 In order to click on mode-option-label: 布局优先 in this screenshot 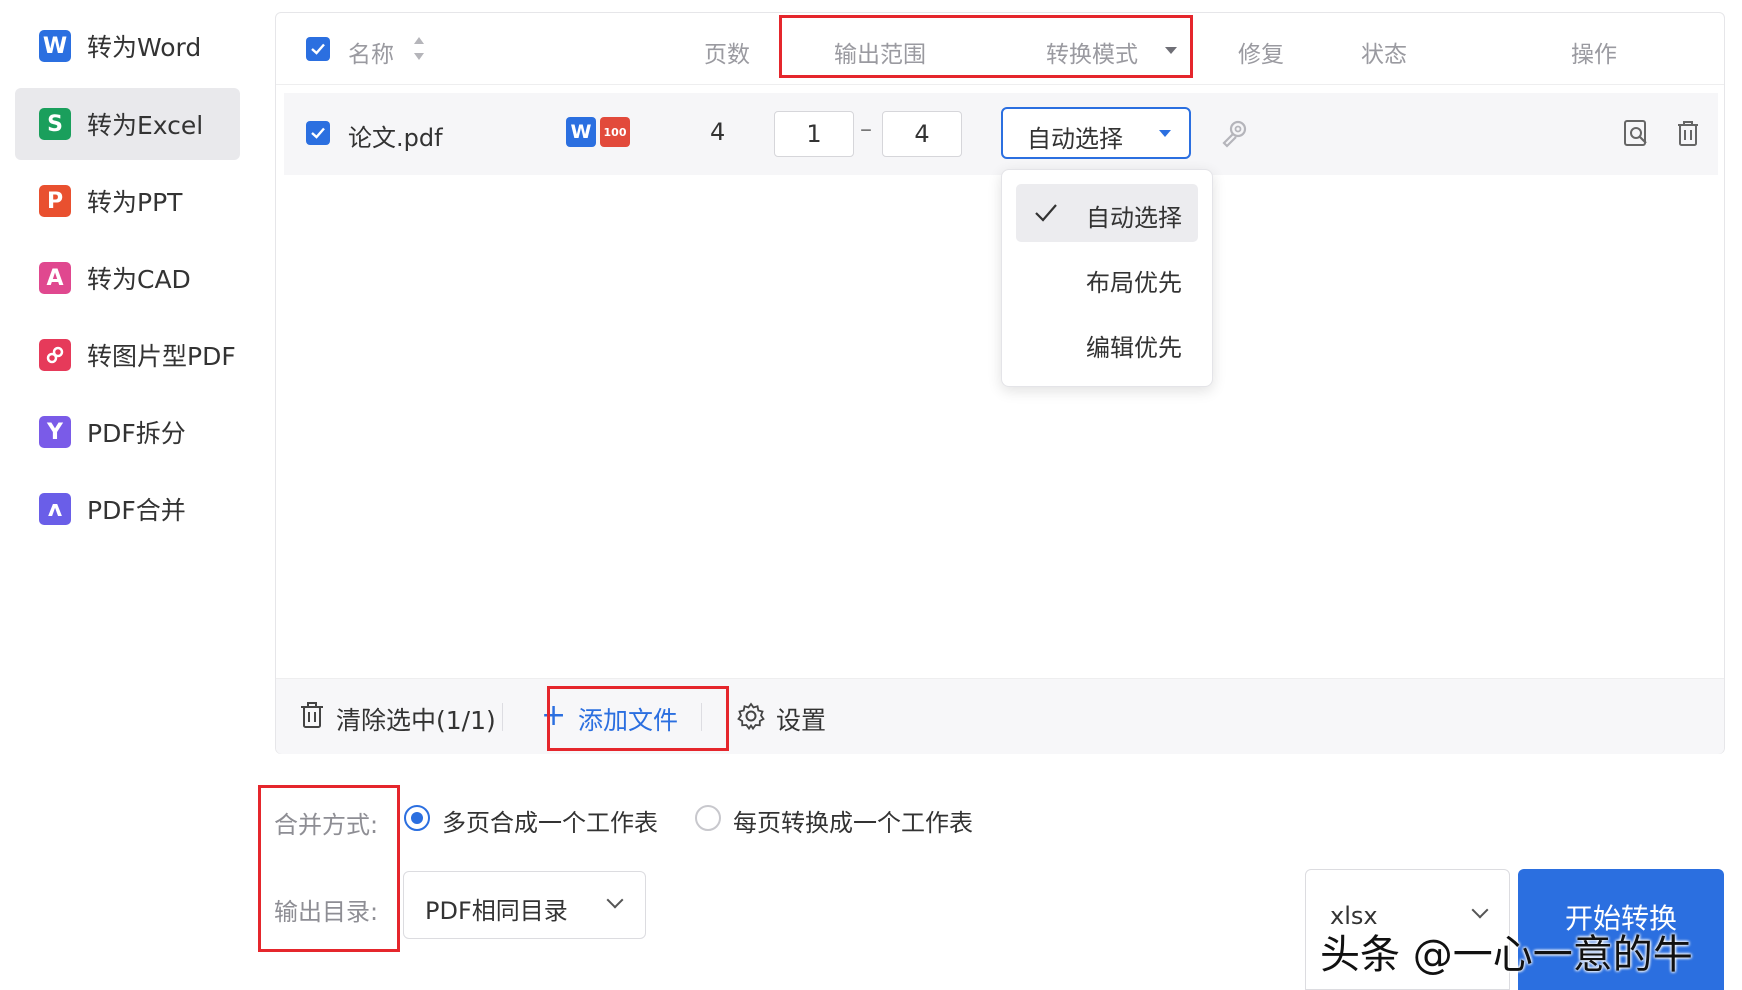, I will do `click(1134, 283)`.